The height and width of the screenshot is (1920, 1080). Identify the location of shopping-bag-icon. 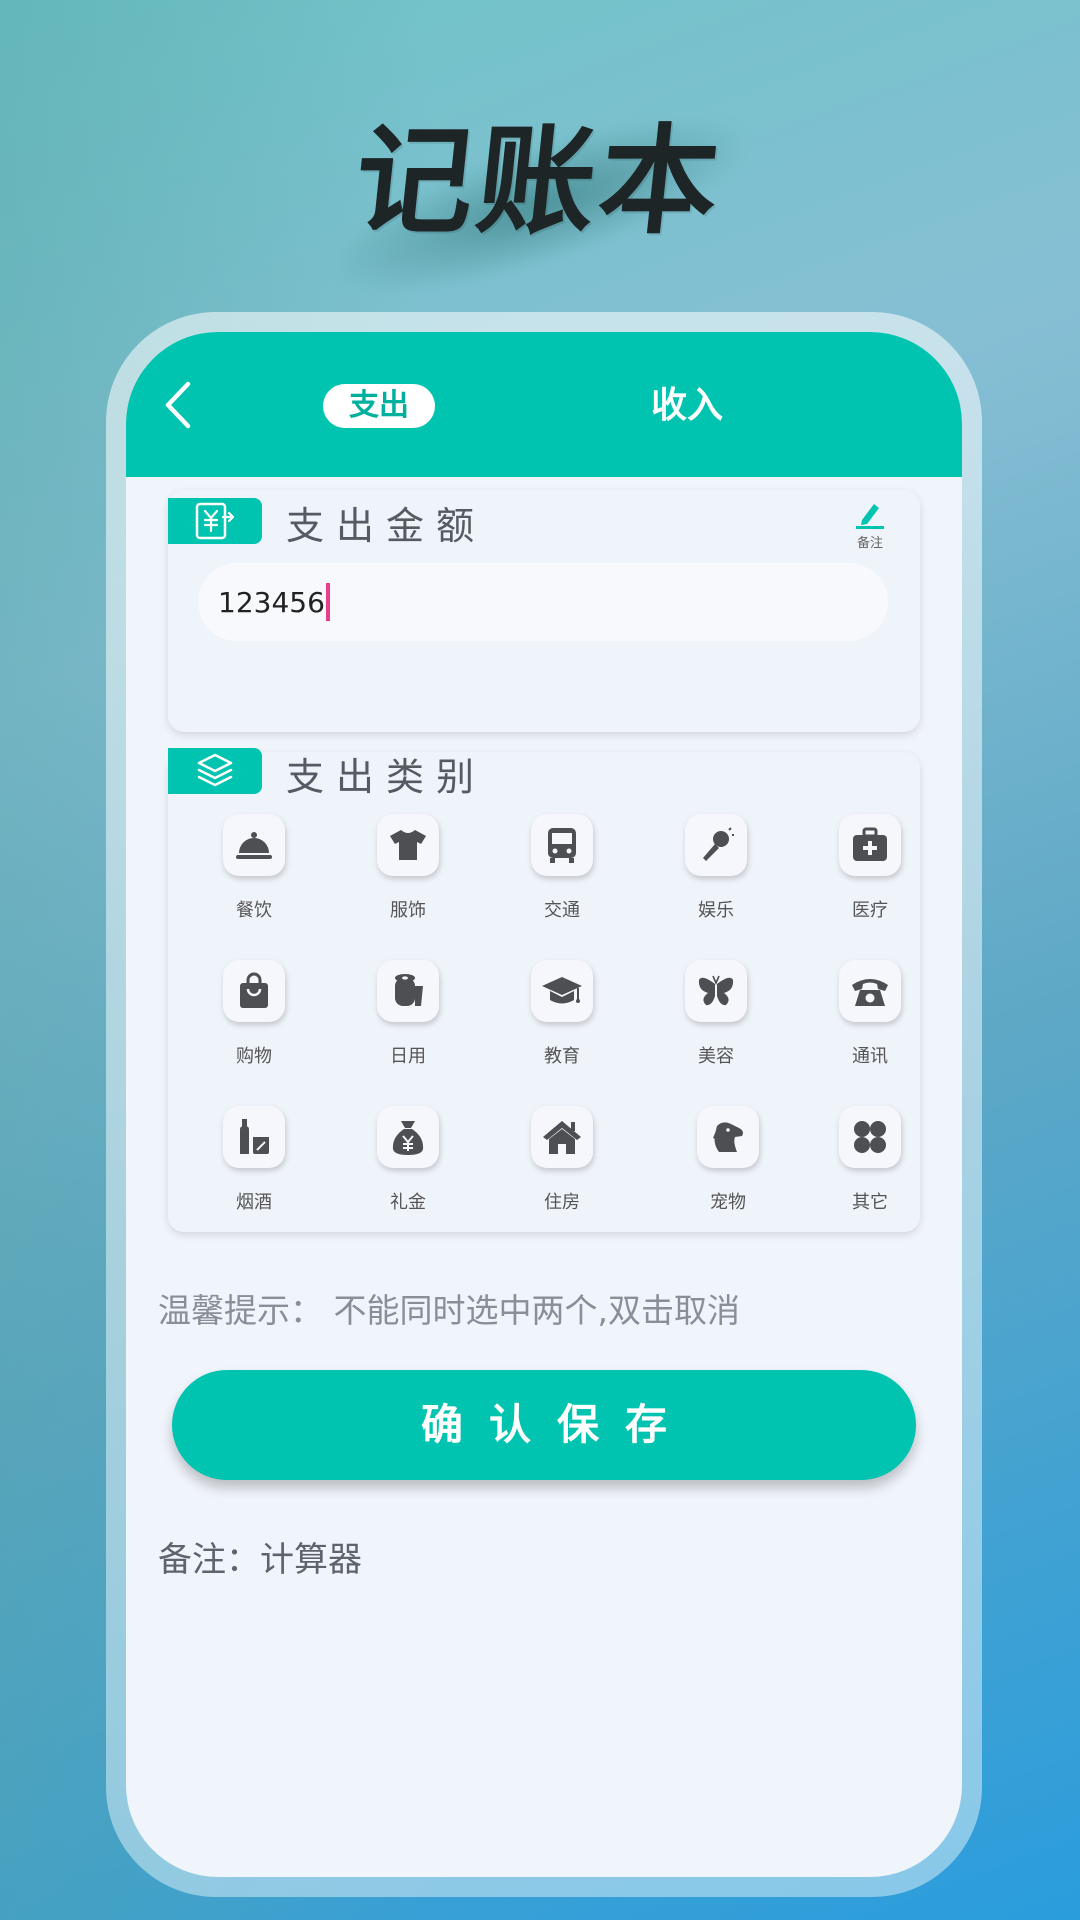
(254, 991).